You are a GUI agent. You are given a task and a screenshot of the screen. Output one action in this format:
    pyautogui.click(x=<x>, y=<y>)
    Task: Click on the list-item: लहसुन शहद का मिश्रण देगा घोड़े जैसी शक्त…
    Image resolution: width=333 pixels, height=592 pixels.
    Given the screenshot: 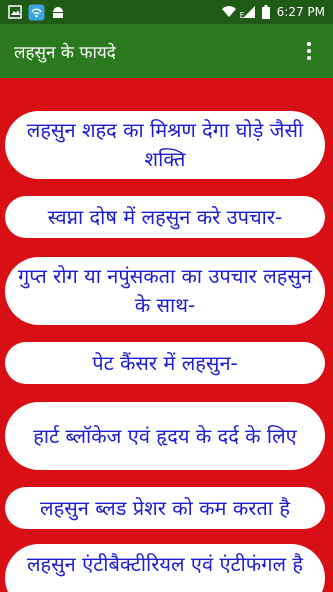 What is the action you would take?
    pyautogui.click(x=165, y=145)
    